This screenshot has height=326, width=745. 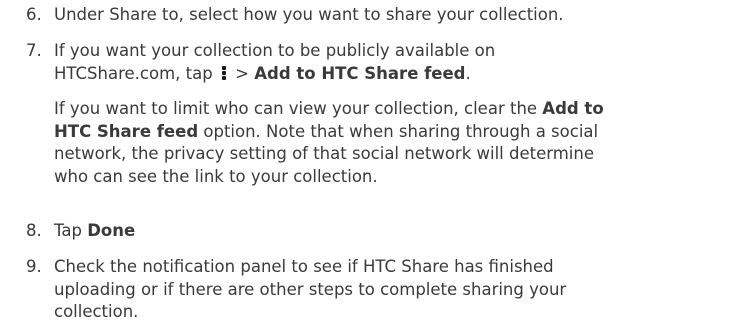 What do you see at coordinates (34, 14) in the screenshot?
I see `step-number: 6.` at bounding box center [34, 14].